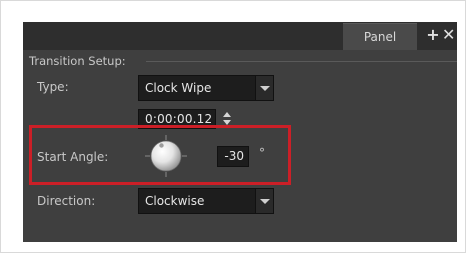 The width and height of the screenshot is (467, 254). What do you see at coordinates (66, 201) in the screenshot?
I see `direction-label: Direction:` at bounding box center [66, 201].